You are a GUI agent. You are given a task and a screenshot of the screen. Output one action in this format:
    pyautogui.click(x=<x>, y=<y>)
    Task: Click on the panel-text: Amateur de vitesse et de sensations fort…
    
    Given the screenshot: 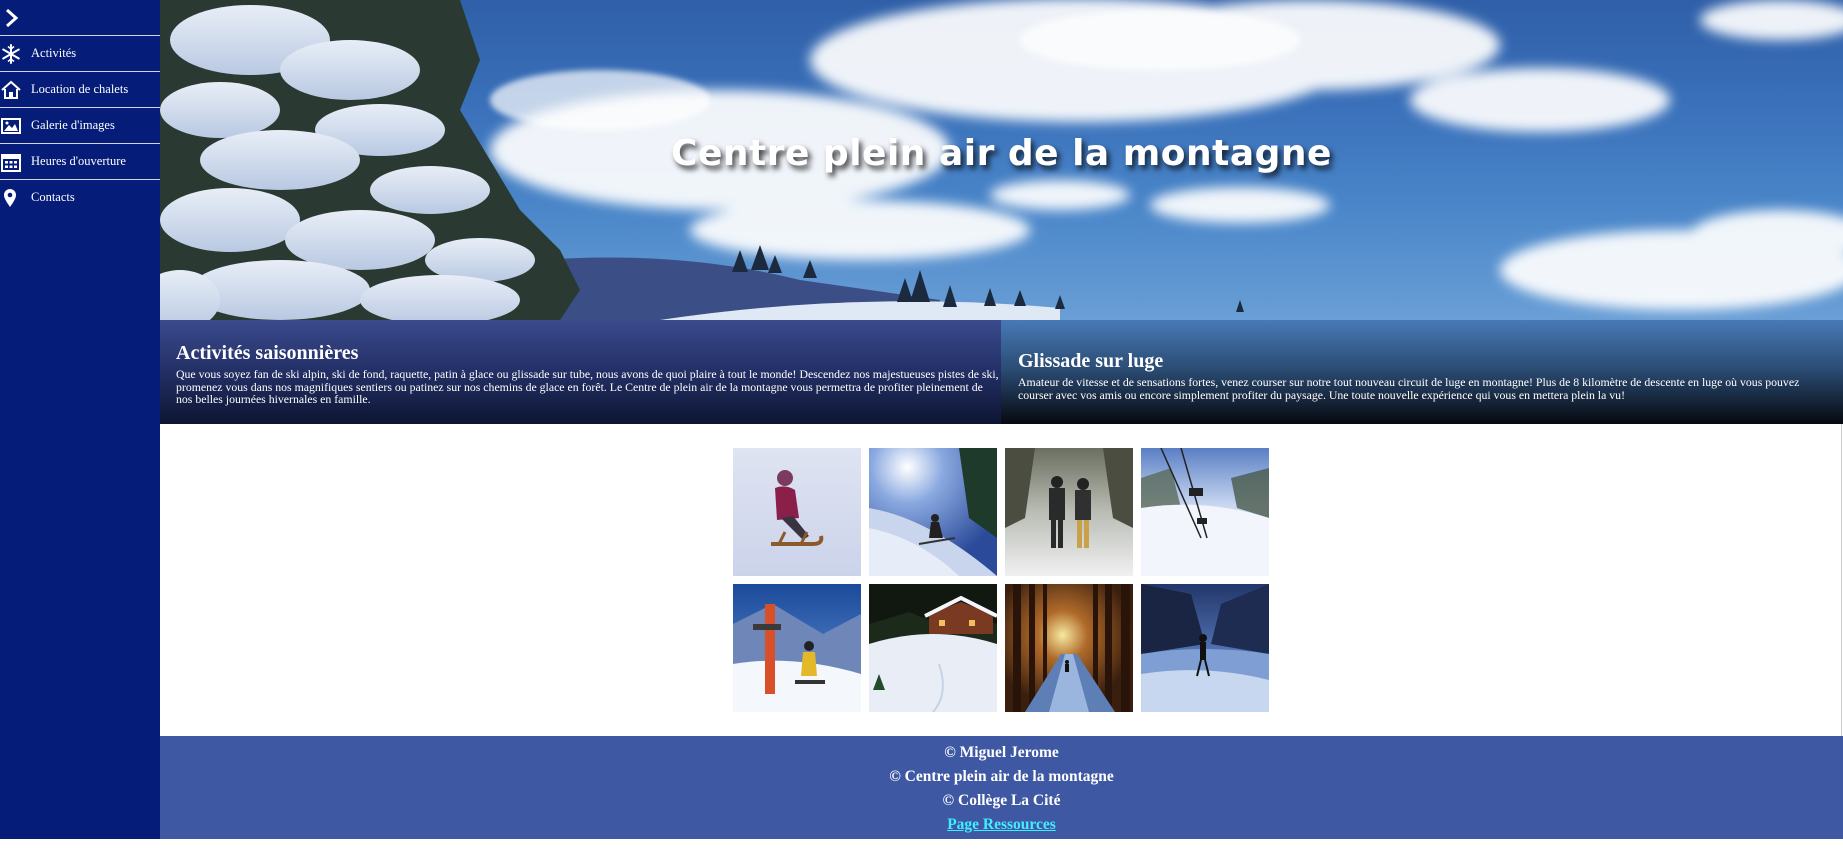 What is the action you would take?
    pyautogui.click(x=1409, y=388)
    